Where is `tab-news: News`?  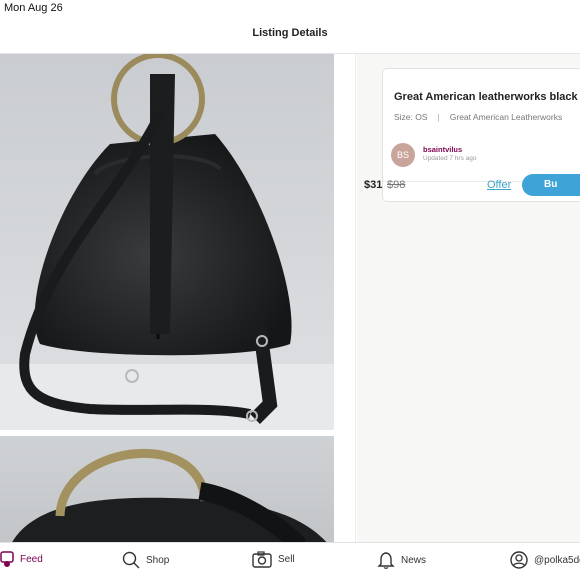 tab-news: News is located at coordinates (401, 560).